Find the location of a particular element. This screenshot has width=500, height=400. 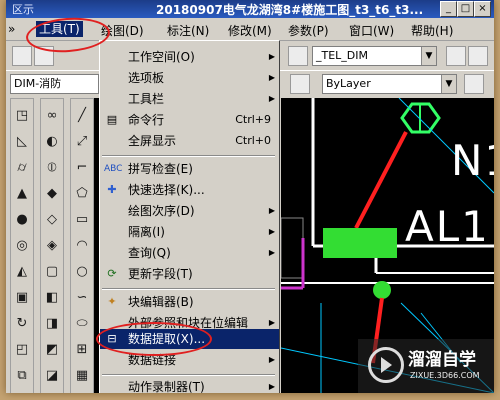

cylinder-icon: ⌭ is located at coordinates (22, 168).